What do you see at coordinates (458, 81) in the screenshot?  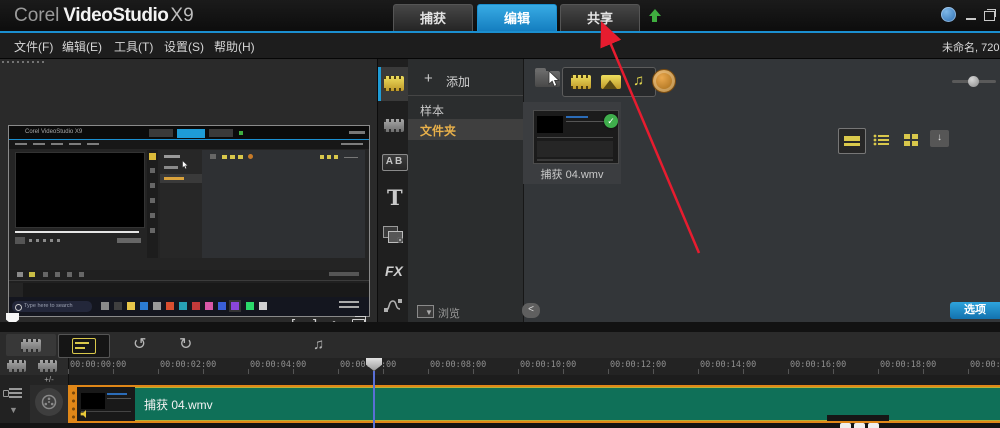 I see `add-folder-button: 添加` at bounding box center [458, 81].